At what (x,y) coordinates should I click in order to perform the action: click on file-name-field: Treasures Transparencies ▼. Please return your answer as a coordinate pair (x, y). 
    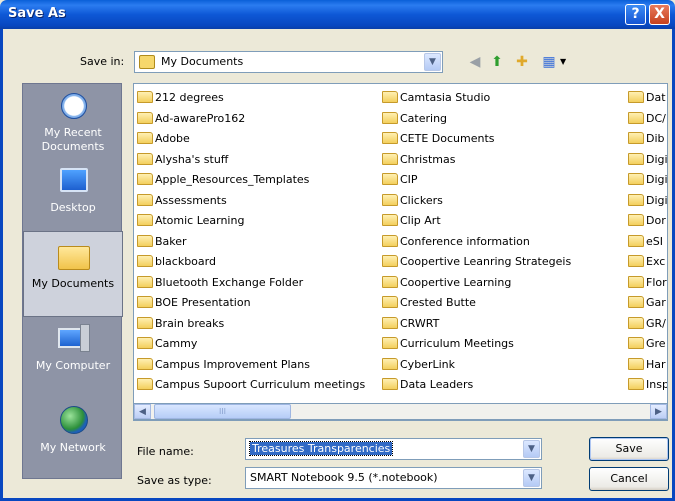
    Looking at the image, I should click on (393, 449).